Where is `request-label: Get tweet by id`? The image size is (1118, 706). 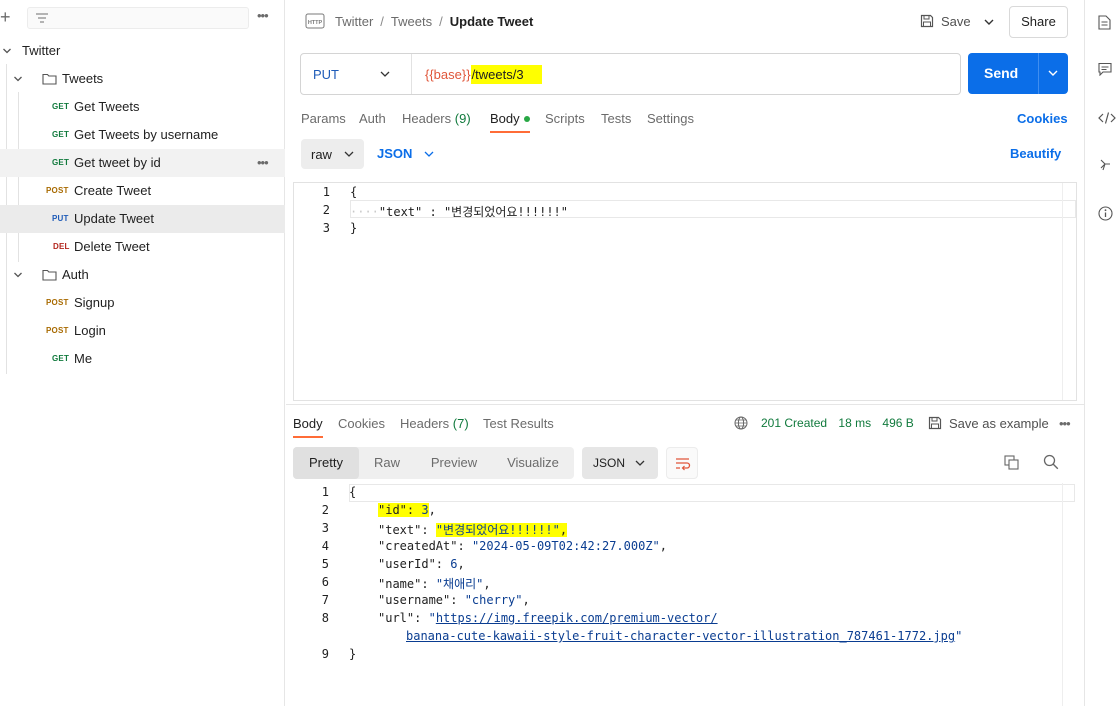
request-label: Get tweet by id is located at coordinates (117, 162).